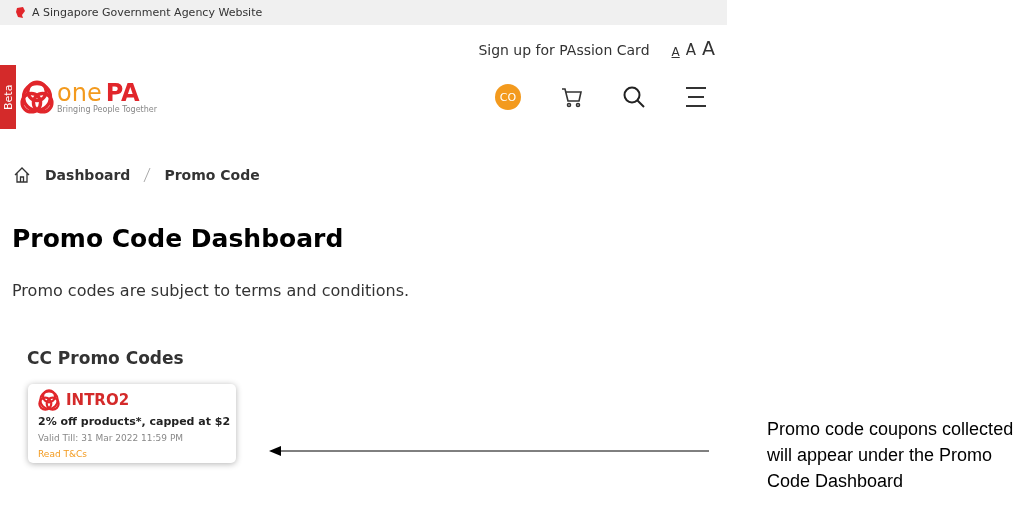  Describe the element at coordinates (37, 97) in the screenshot. I see `logo-knot-icon` at that location.